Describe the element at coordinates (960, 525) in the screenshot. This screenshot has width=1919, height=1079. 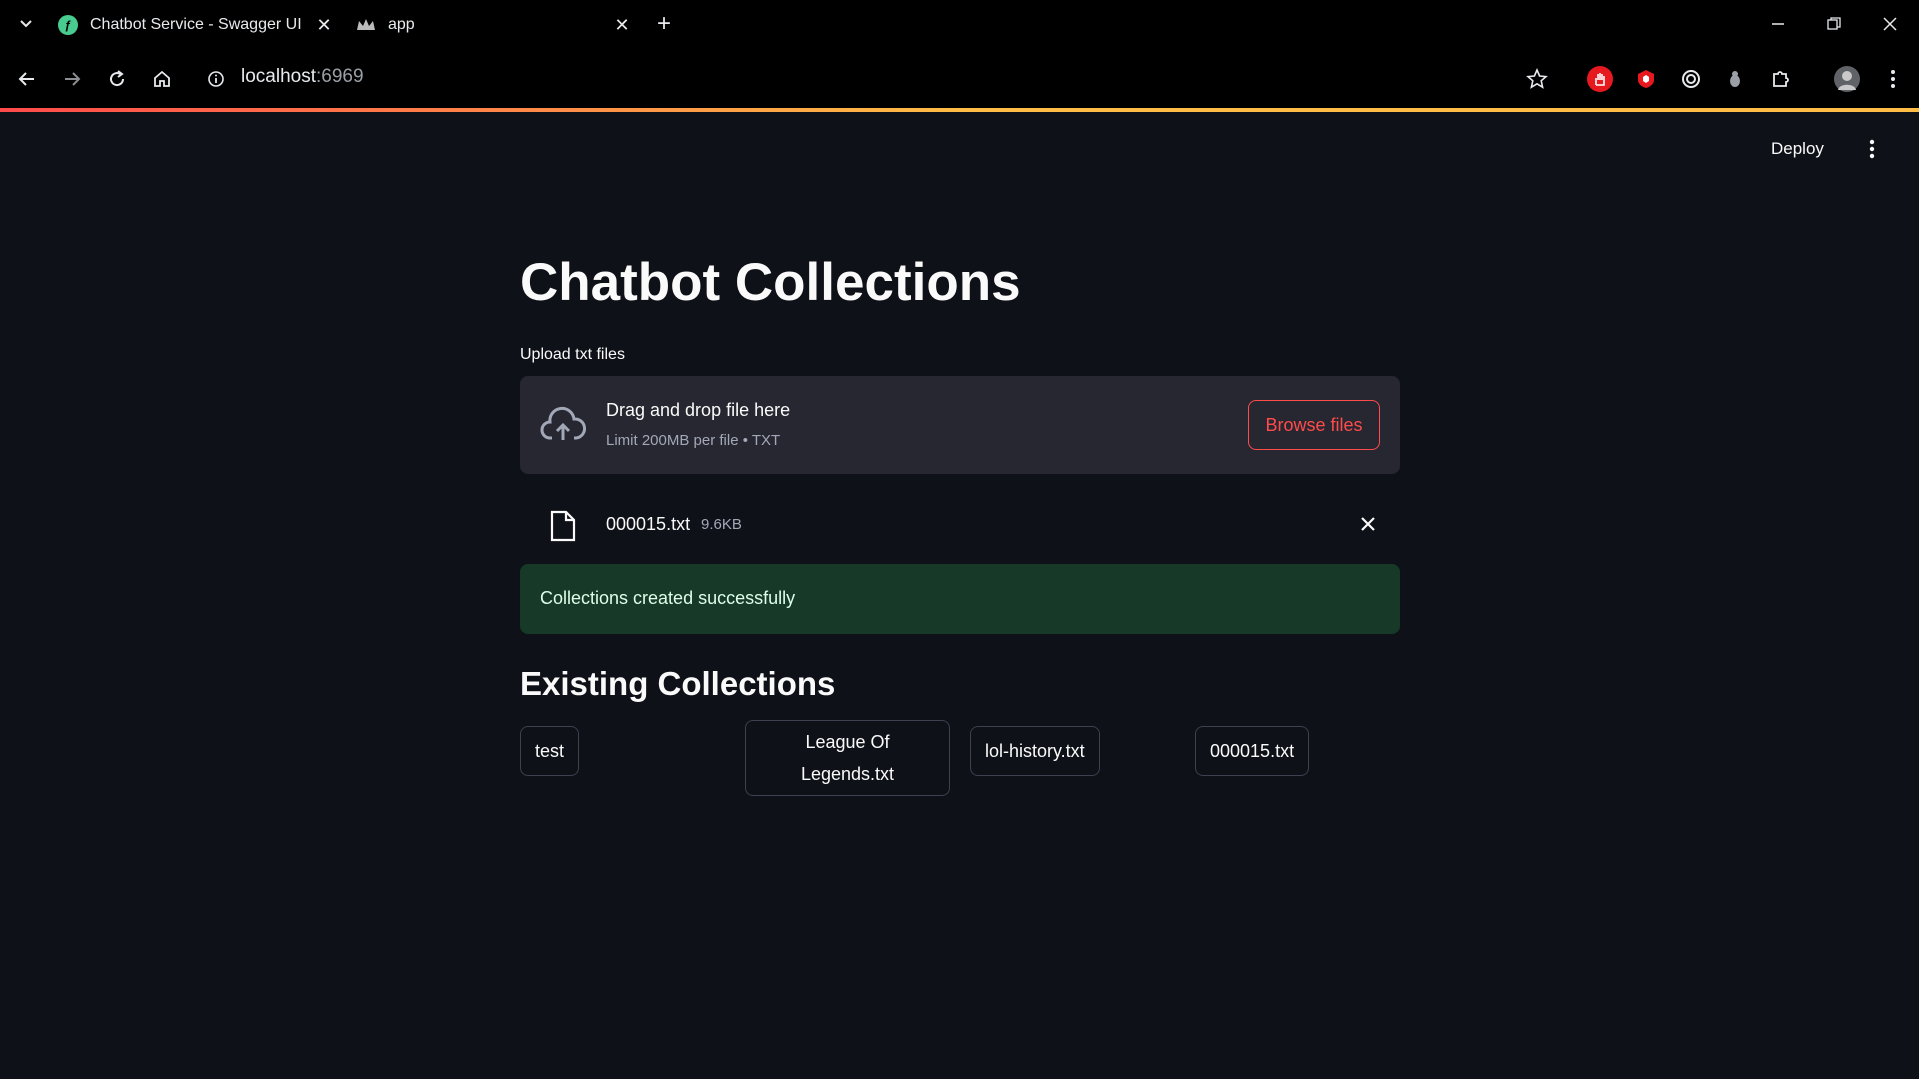
I see `uploaded-file-row: 000015.txt 9.6KB` at that location.